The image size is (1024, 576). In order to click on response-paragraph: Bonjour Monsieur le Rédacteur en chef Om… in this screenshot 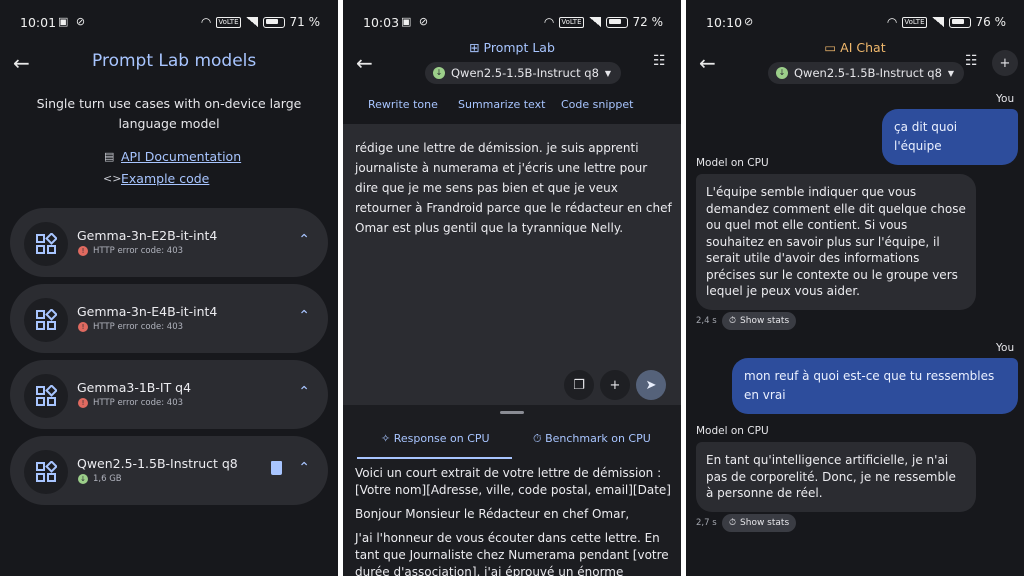, I will do `click(492, 514)`.